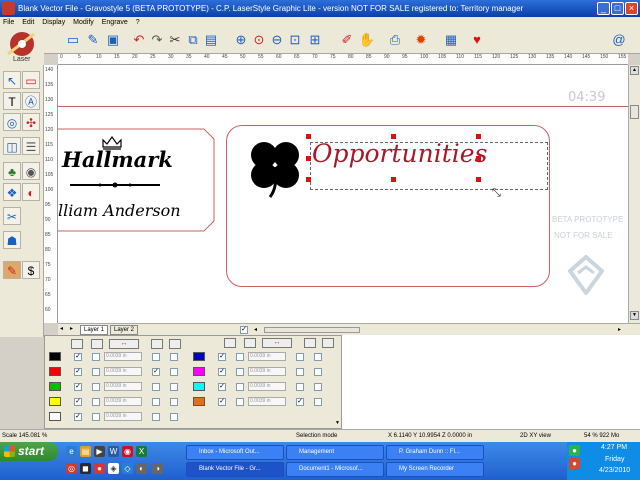  I want to click on hand-pan-icon: ✋, so click(367, 40).